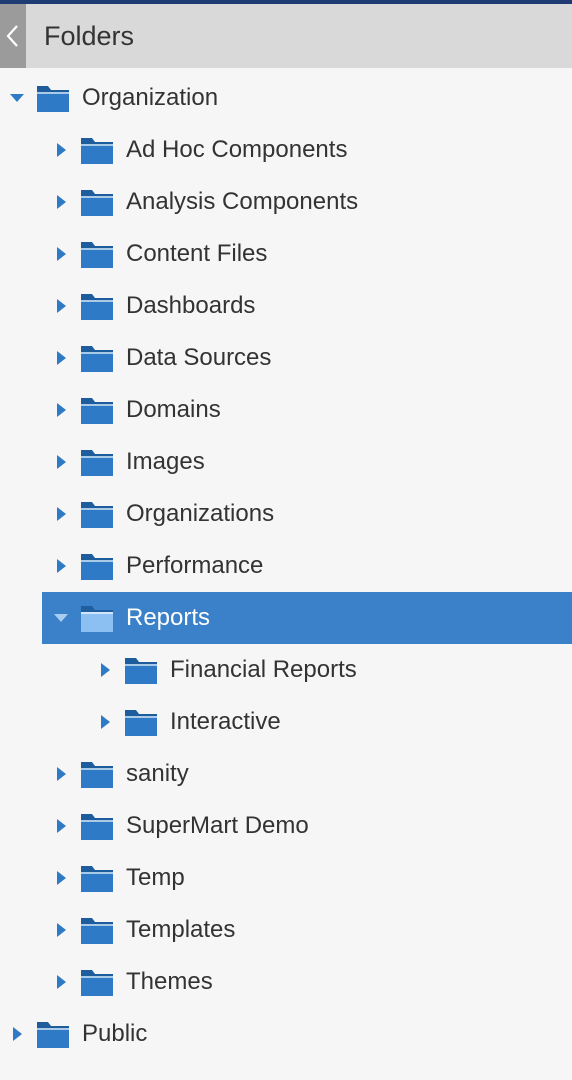 Image resolution: width=572 pixels, height=1080 pixels. I want to click on tree-row-label: Themes, so click(169, 981).